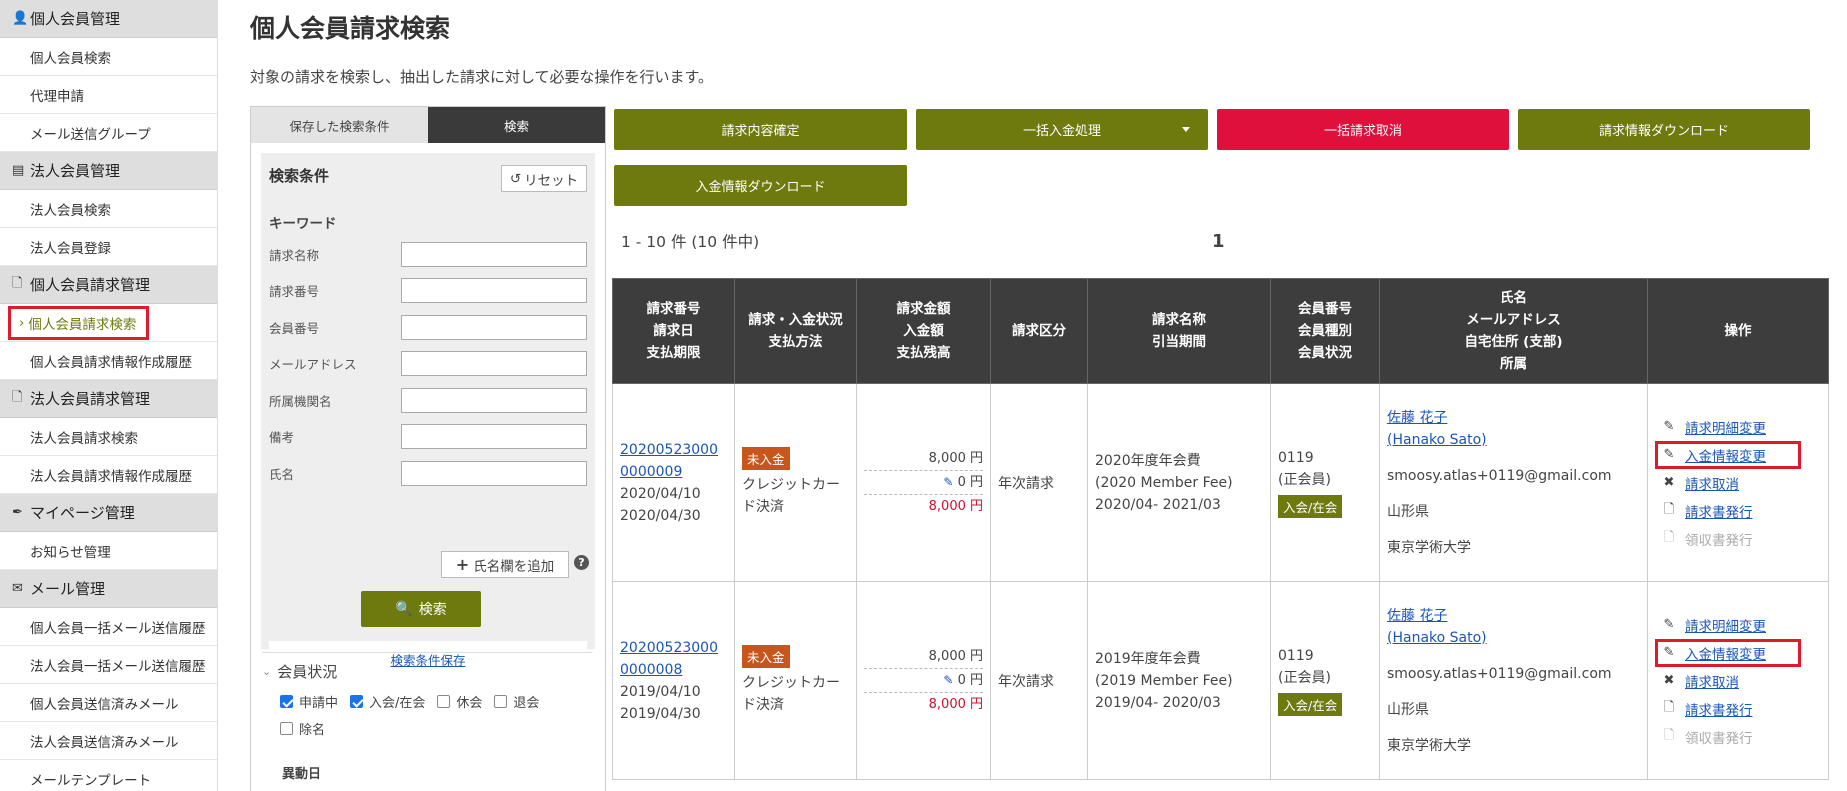 The width and height of the screenshot is (1847, 791). Describe the element at coordinates (501, 701) in the screenshot. I see `checkbox-withdrawn` at that location.